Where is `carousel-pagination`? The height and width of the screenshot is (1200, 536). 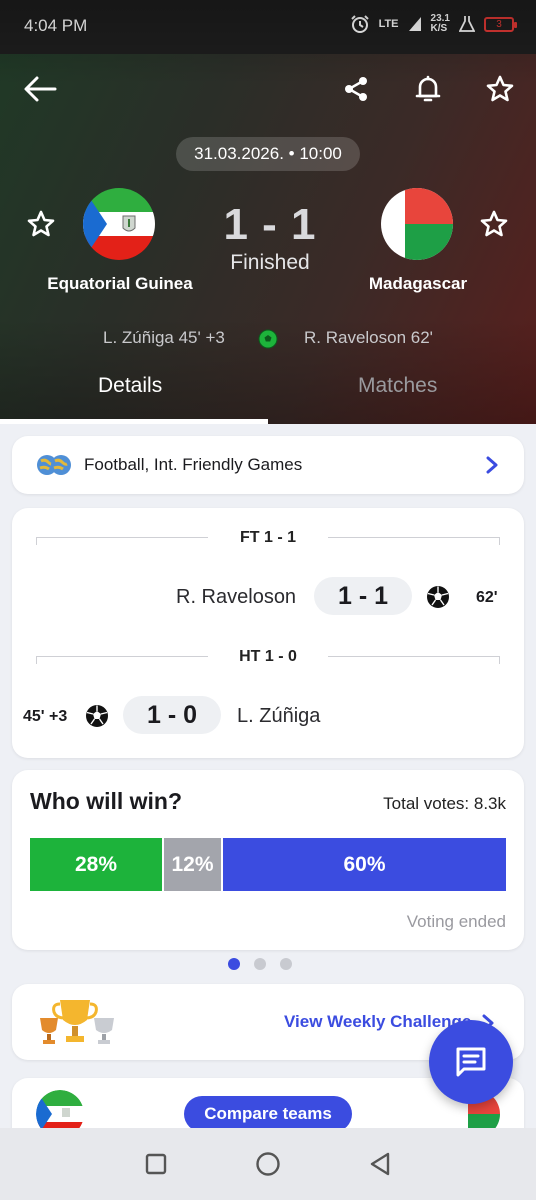
carousel-pagination is located at coordinates (260, 964).